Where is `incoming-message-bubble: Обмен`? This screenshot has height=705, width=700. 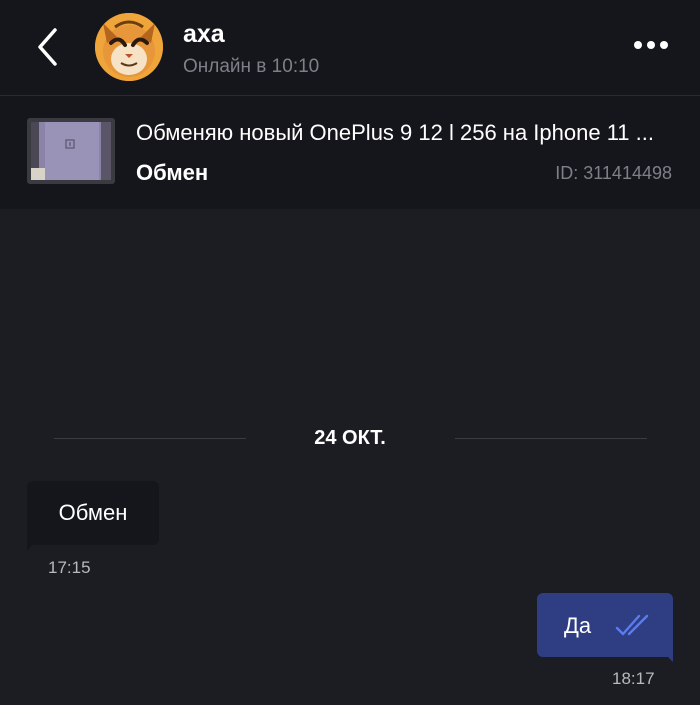 incoming-message-bubble: Обмен is located at coordinates (93, 513).